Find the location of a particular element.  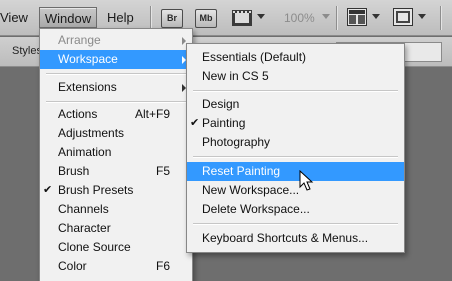

screen-mode-icon is located at coordinates (403, 17).